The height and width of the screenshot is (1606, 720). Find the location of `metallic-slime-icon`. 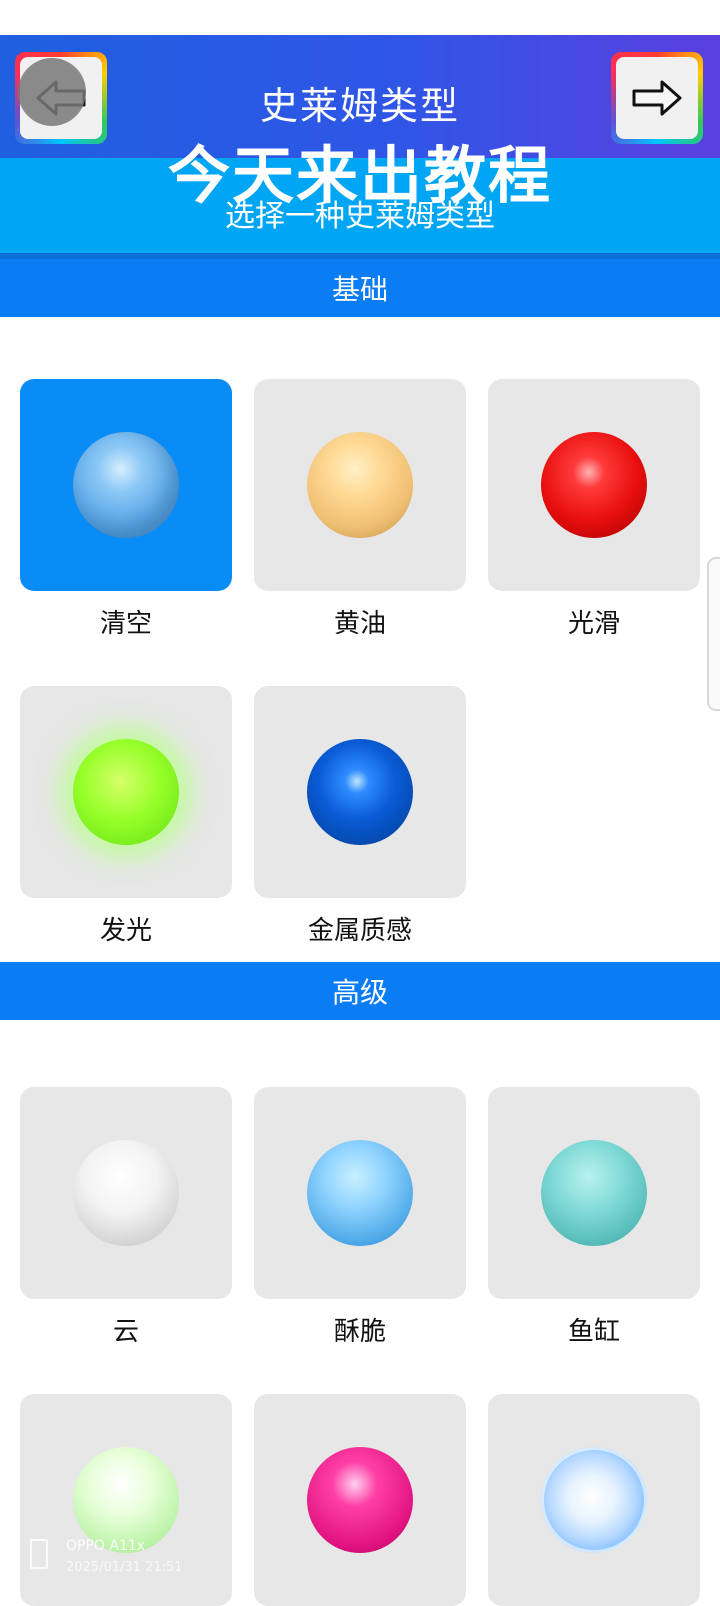

metallic-slime-icon is located at coordinates (360, 792).